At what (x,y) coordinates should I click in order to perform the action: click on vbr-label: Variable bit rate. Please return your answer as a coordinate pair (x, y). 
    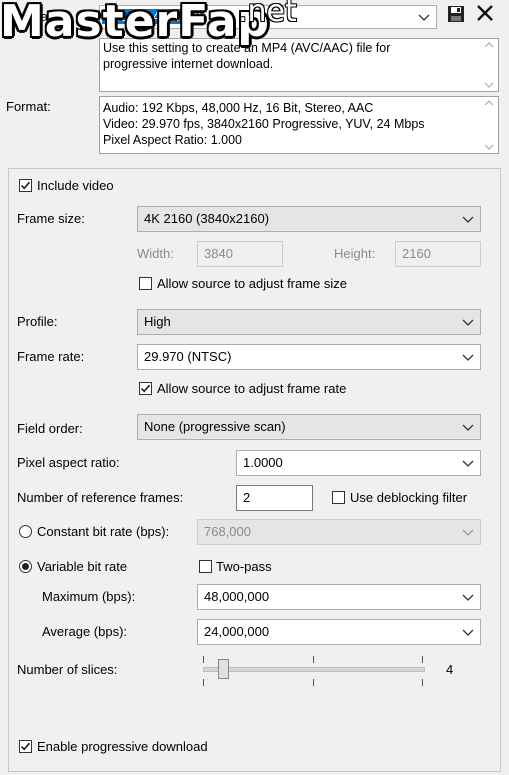
    Looking at the image, I should click on (82, 566).